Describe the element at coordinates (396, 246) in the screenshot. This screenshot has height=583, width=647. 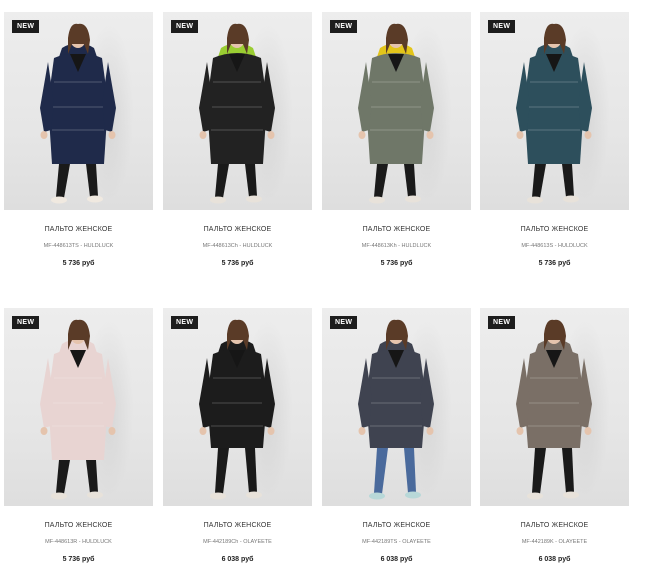
I see `product-sku: MF-448613Kh - HULDLUCK` at that location.